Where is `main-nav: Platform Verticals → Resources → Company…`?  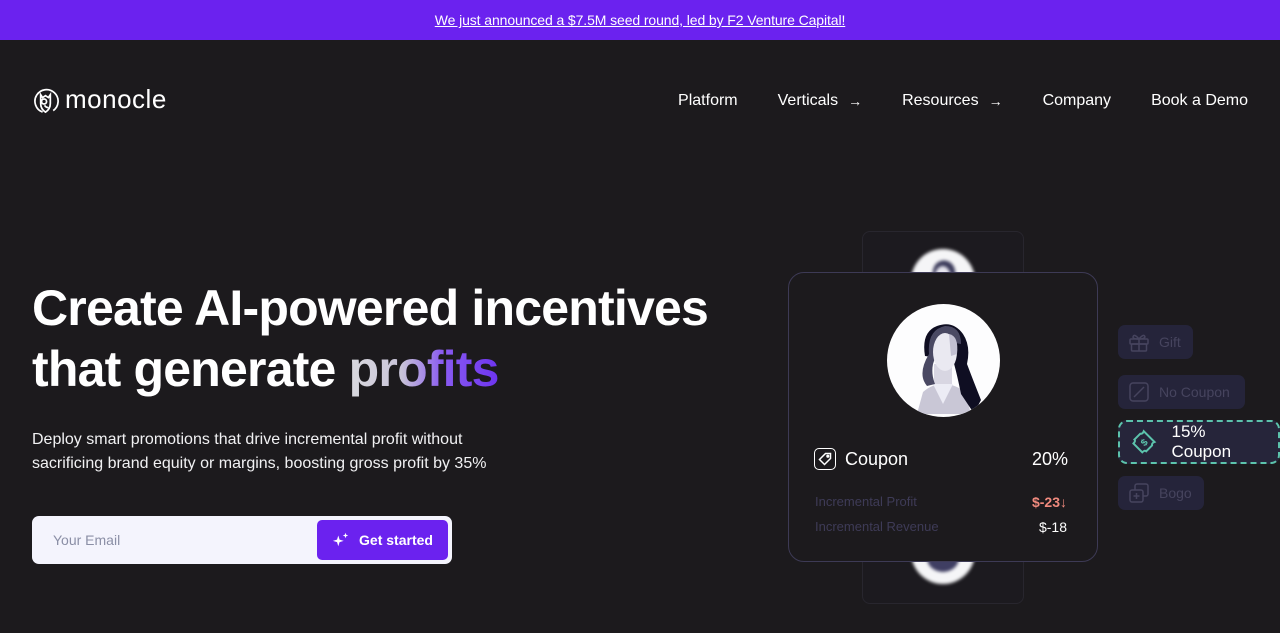 main-nav: Platform Verticals → Resources → Company… is located at coordinates (963, 101).